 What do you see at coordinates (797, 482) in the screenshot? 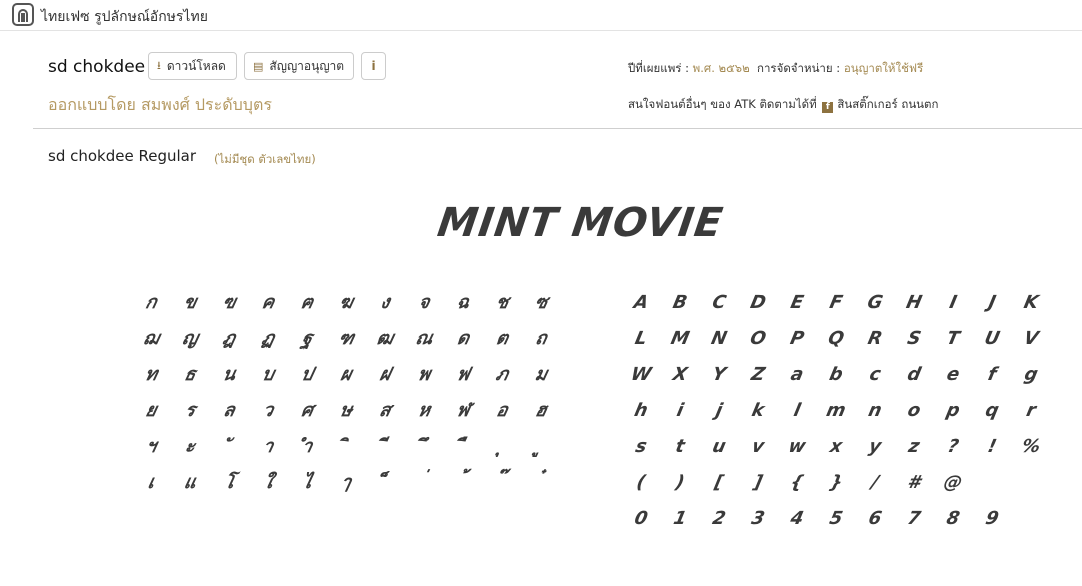
I see `glyph-cell: {` at bounding box center [797, 482].